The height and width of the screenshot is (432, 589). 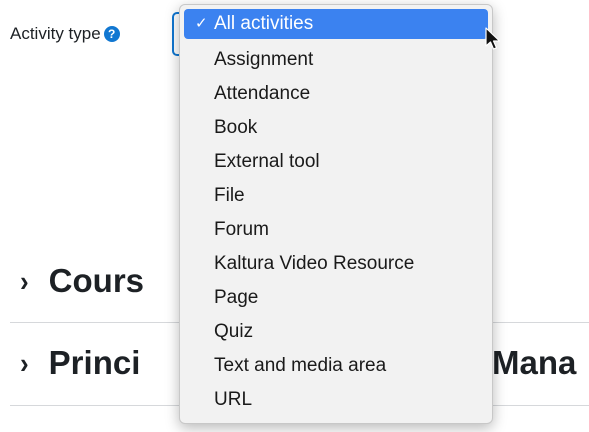 I want to click on option-label: Kaltura Video Resource, so click(x=314, y=263).